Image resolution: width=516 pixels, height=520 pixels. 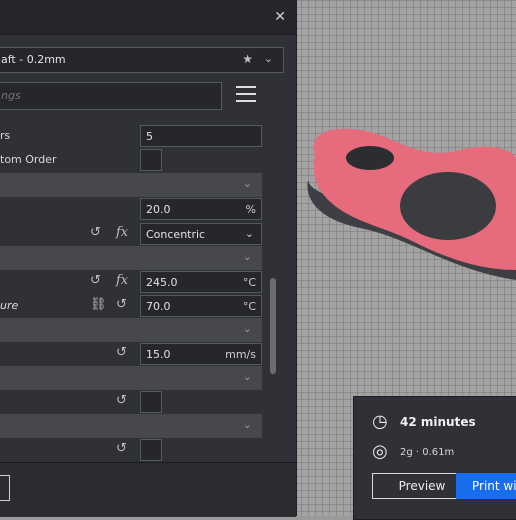 I want to click on model-3d, so click(x=408, y=200).